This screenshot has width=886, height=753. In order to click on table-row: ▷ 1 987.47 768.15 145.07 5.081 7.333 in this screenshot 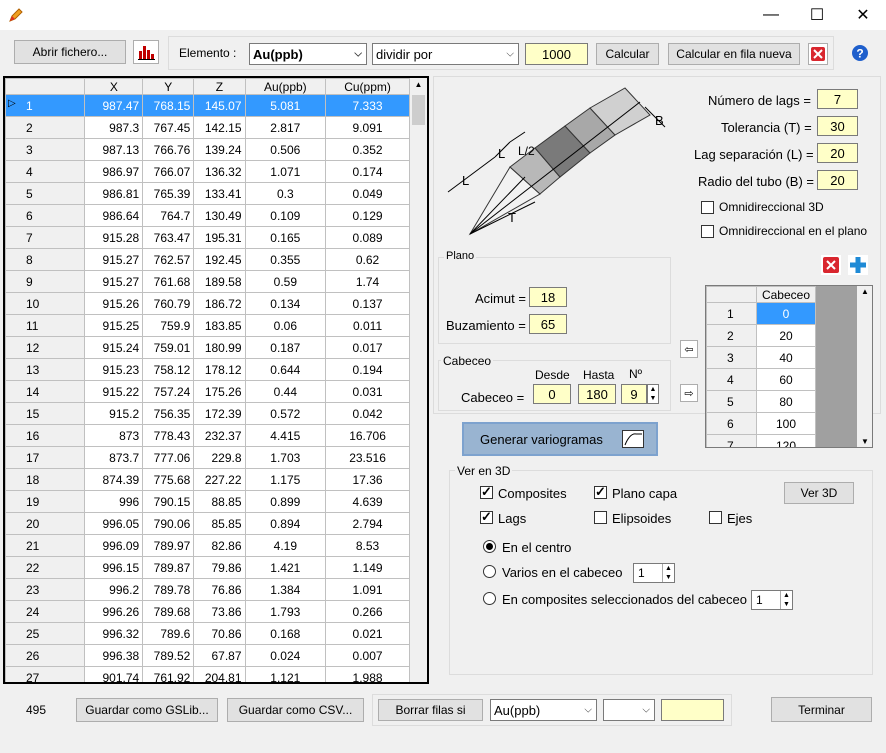, I will do `click(207, 105)`.